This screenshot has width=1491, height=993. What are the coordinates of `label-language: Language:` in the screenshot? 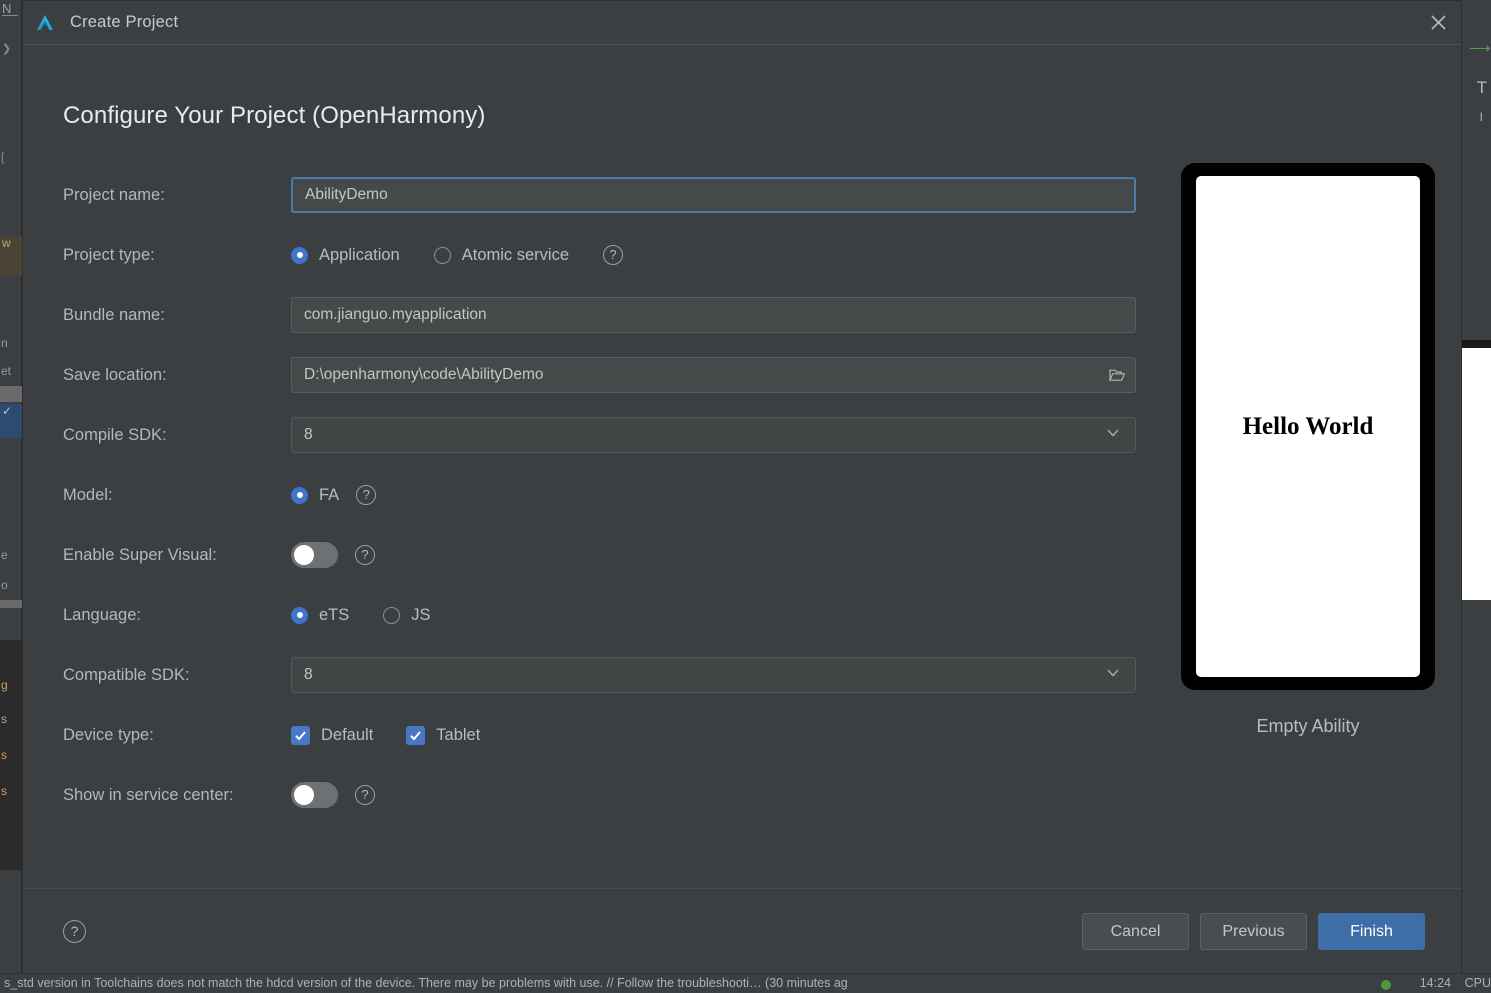 It's located at (102, 614).